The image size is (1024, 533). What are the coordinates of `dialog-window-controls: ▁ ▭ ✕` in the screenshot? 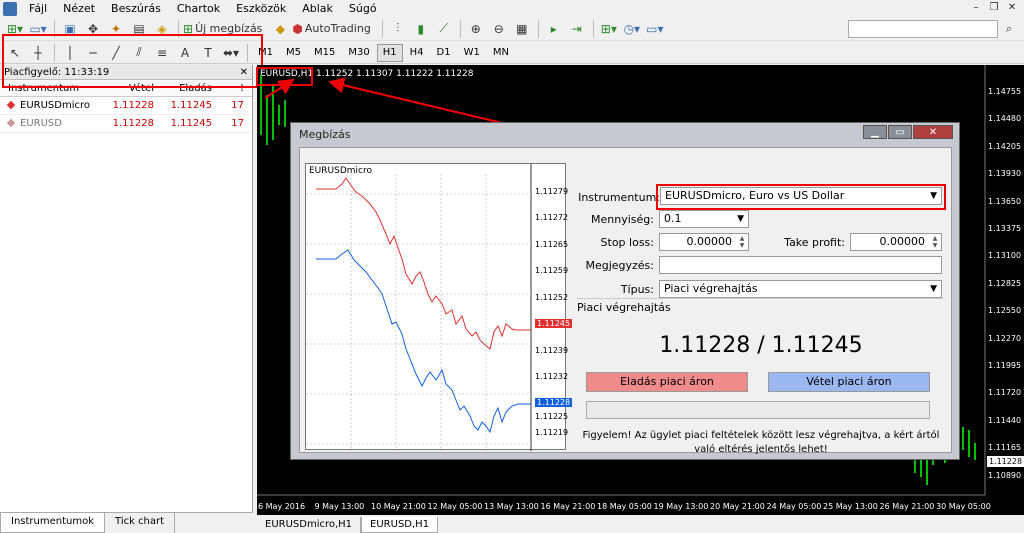 It's located at (908, 132).